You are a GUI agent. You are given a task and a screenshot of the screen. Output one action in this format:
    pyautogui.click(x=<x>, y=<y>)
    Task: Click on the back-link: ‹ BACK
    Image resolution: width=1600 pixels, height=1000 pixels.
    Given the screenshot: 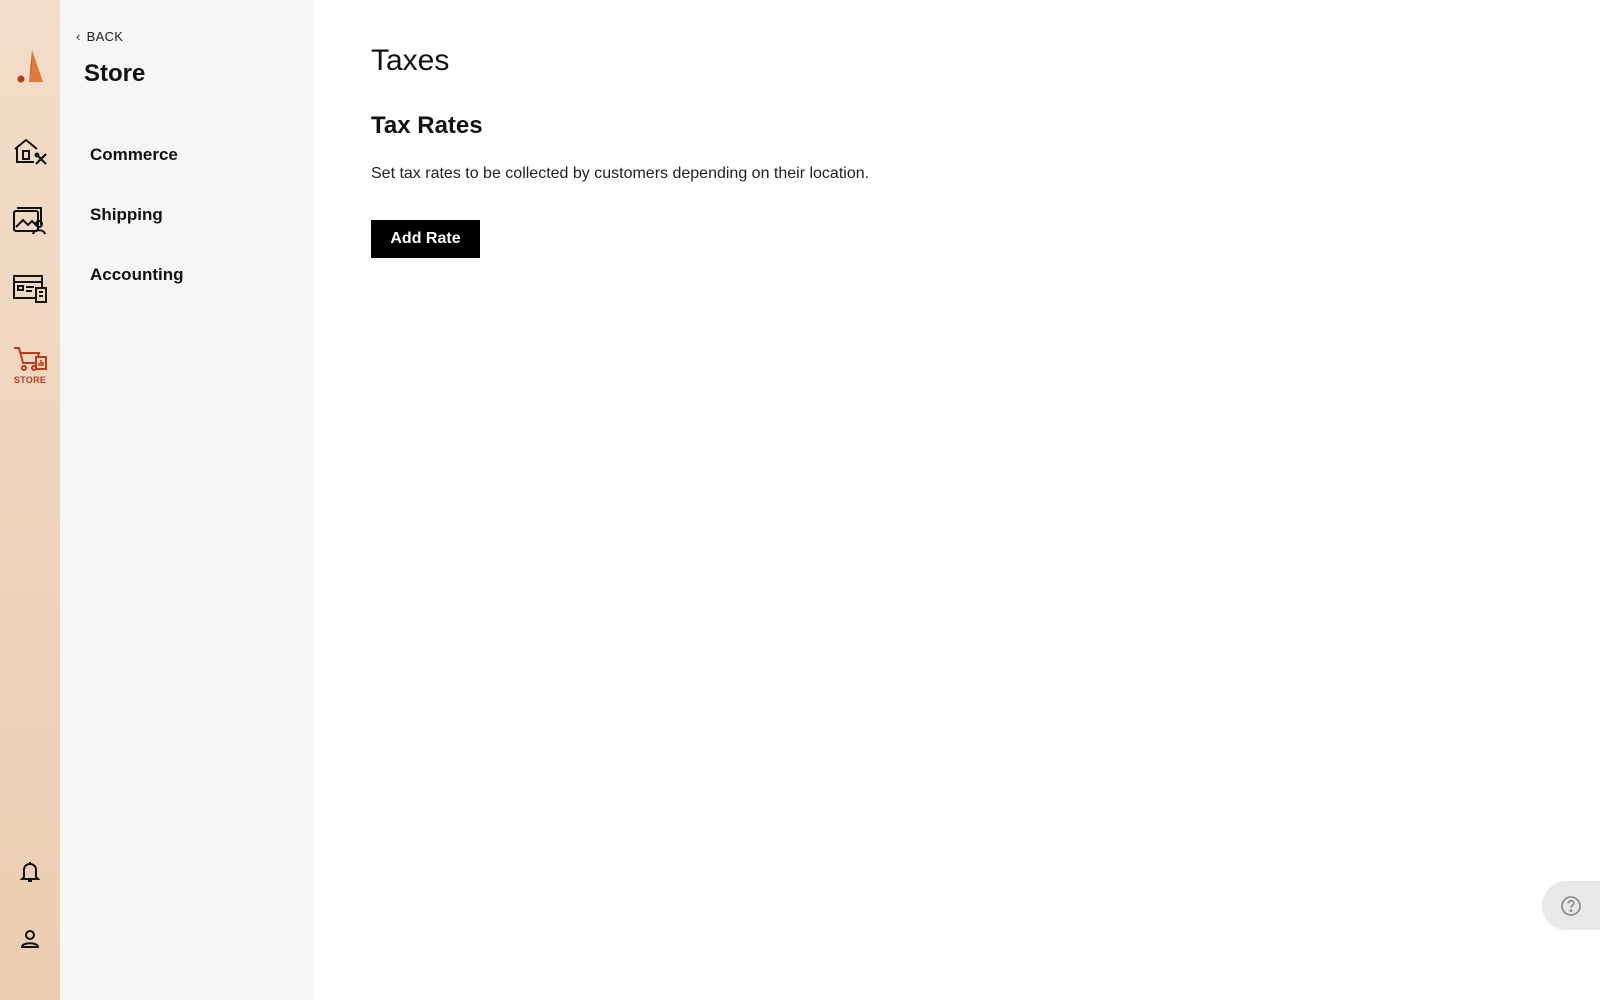 What is the action you would take?
    pyautogui.click(x=99, y=36)
    